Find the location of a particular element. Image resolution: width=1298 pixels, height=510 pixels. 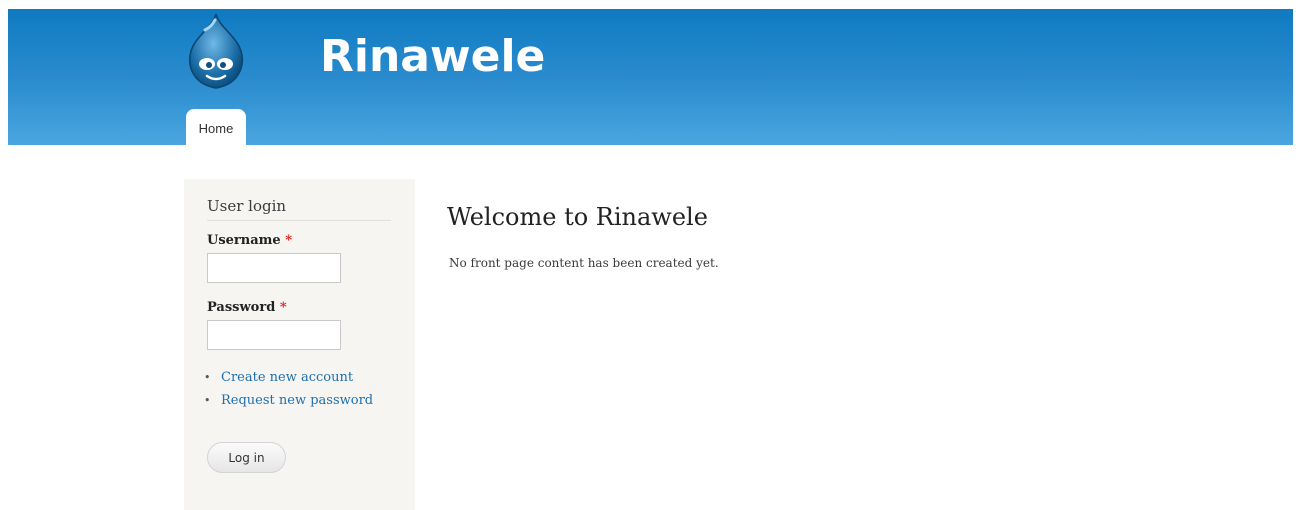

username-label-text: Username is located at coordinates (244, 240).